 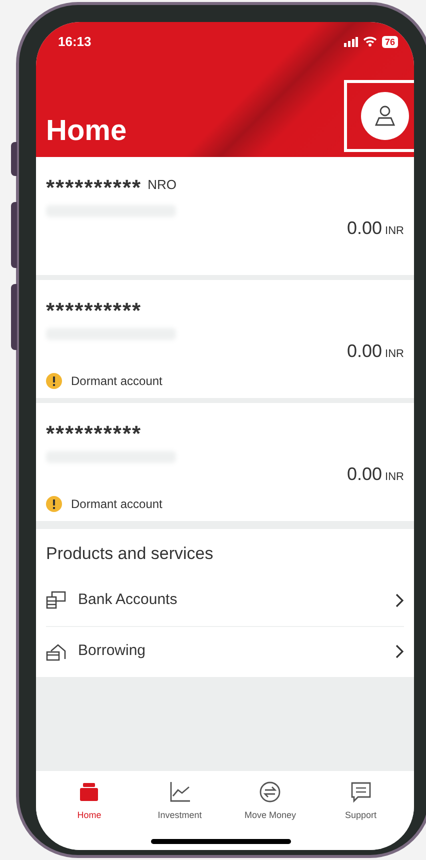 I want to click on product-label: Bank Accounts, so click(x=128, y=600).